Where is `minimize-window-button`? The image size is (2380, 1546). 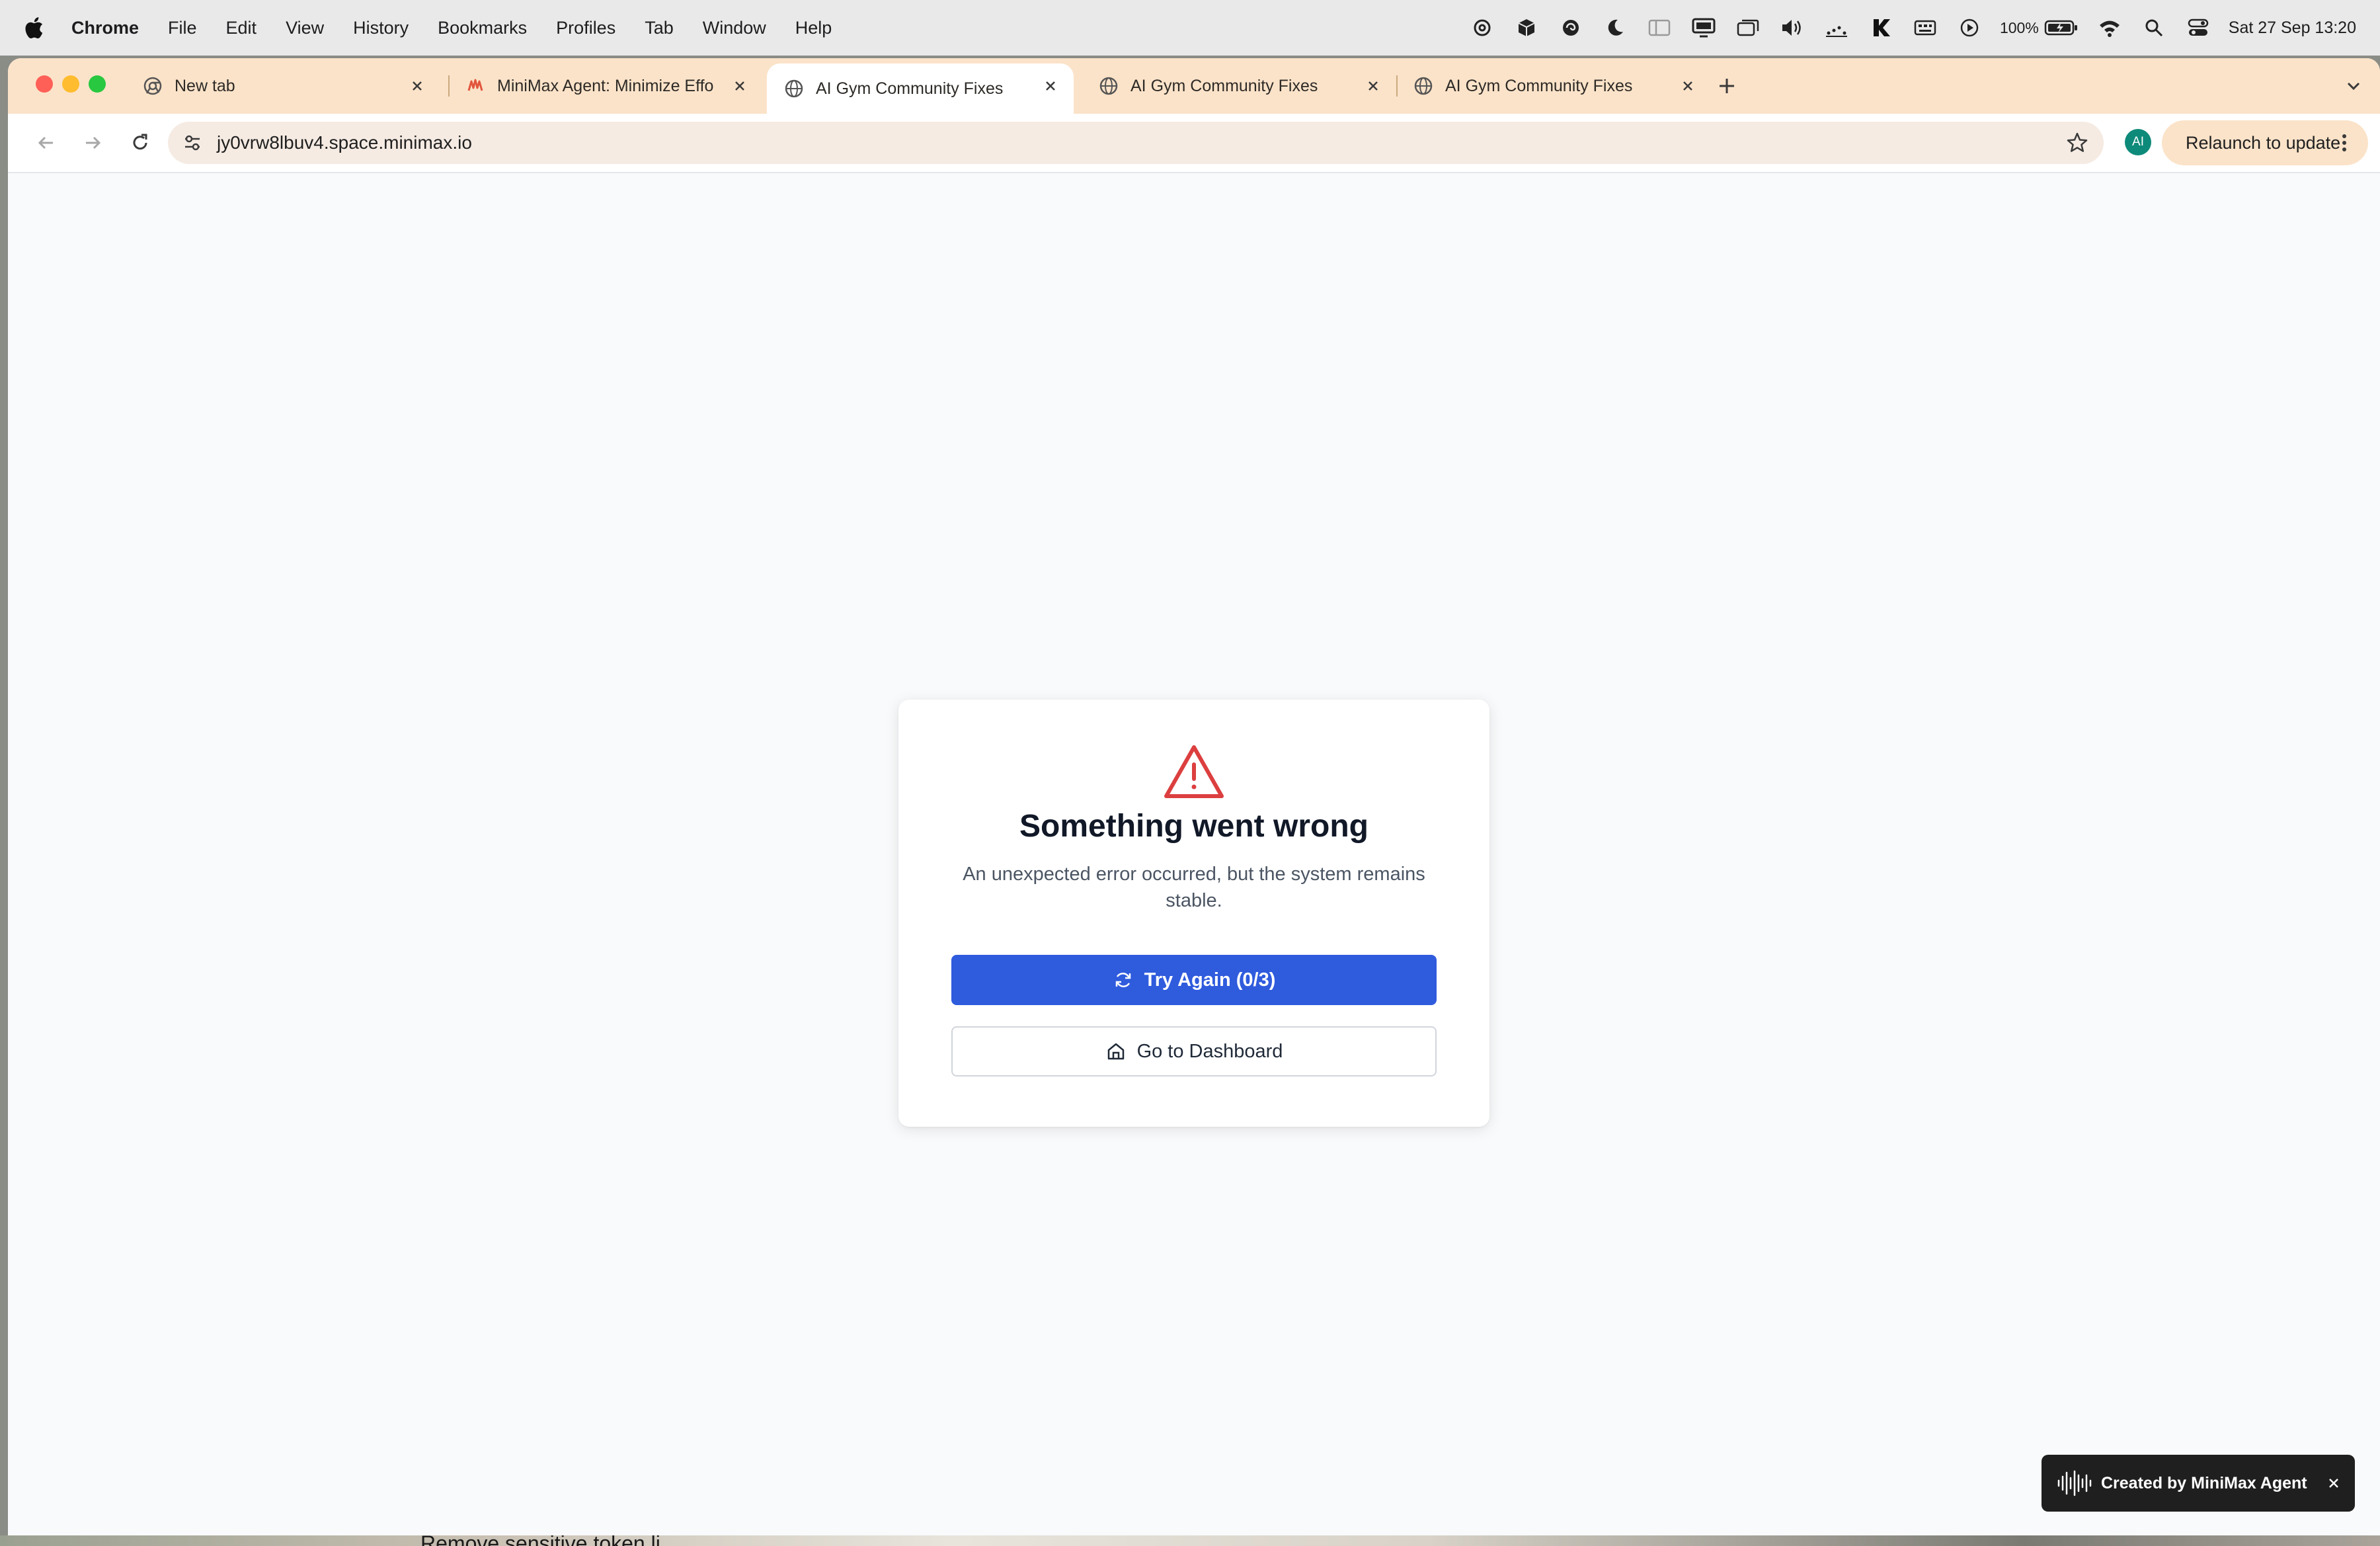
minimize-window-button is located at coordinates (70, 84).